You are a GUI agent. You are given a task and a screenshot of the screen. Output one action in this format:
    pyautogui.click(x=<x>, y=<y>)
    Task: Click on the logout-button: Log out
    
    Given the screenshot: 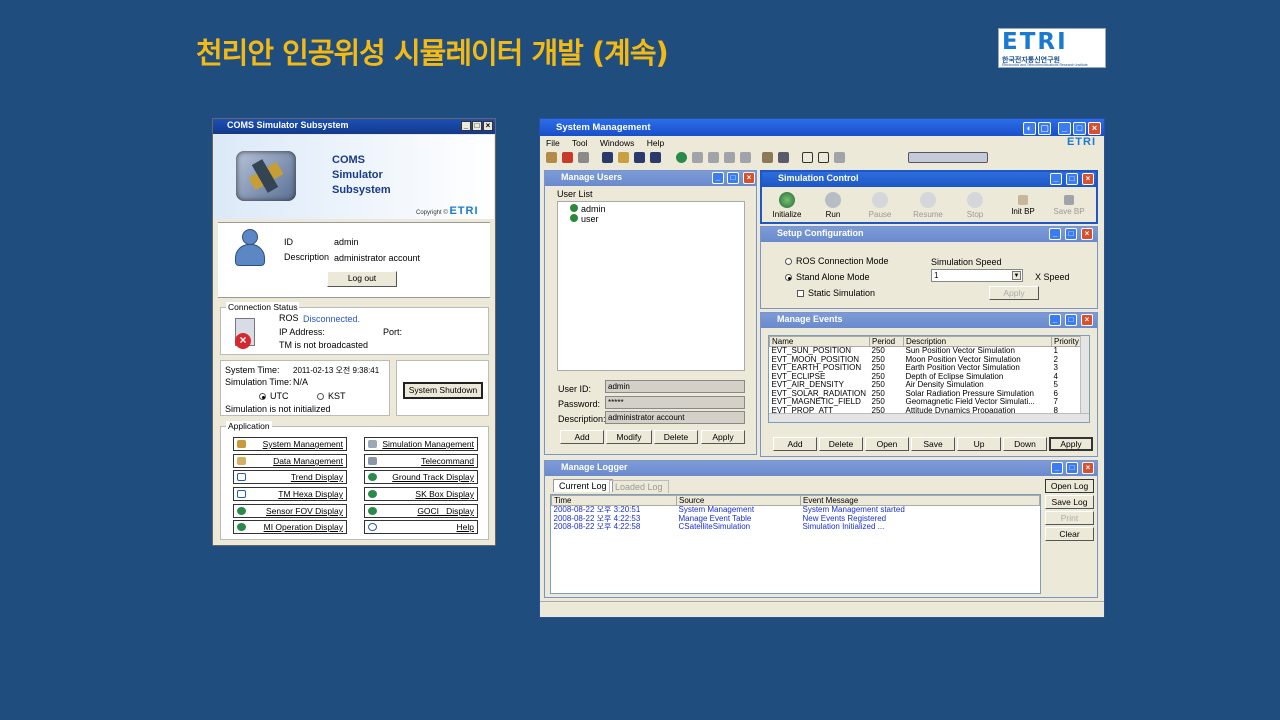 What is the action you would take?
    pyautogui.click(x=362, y=279)
    